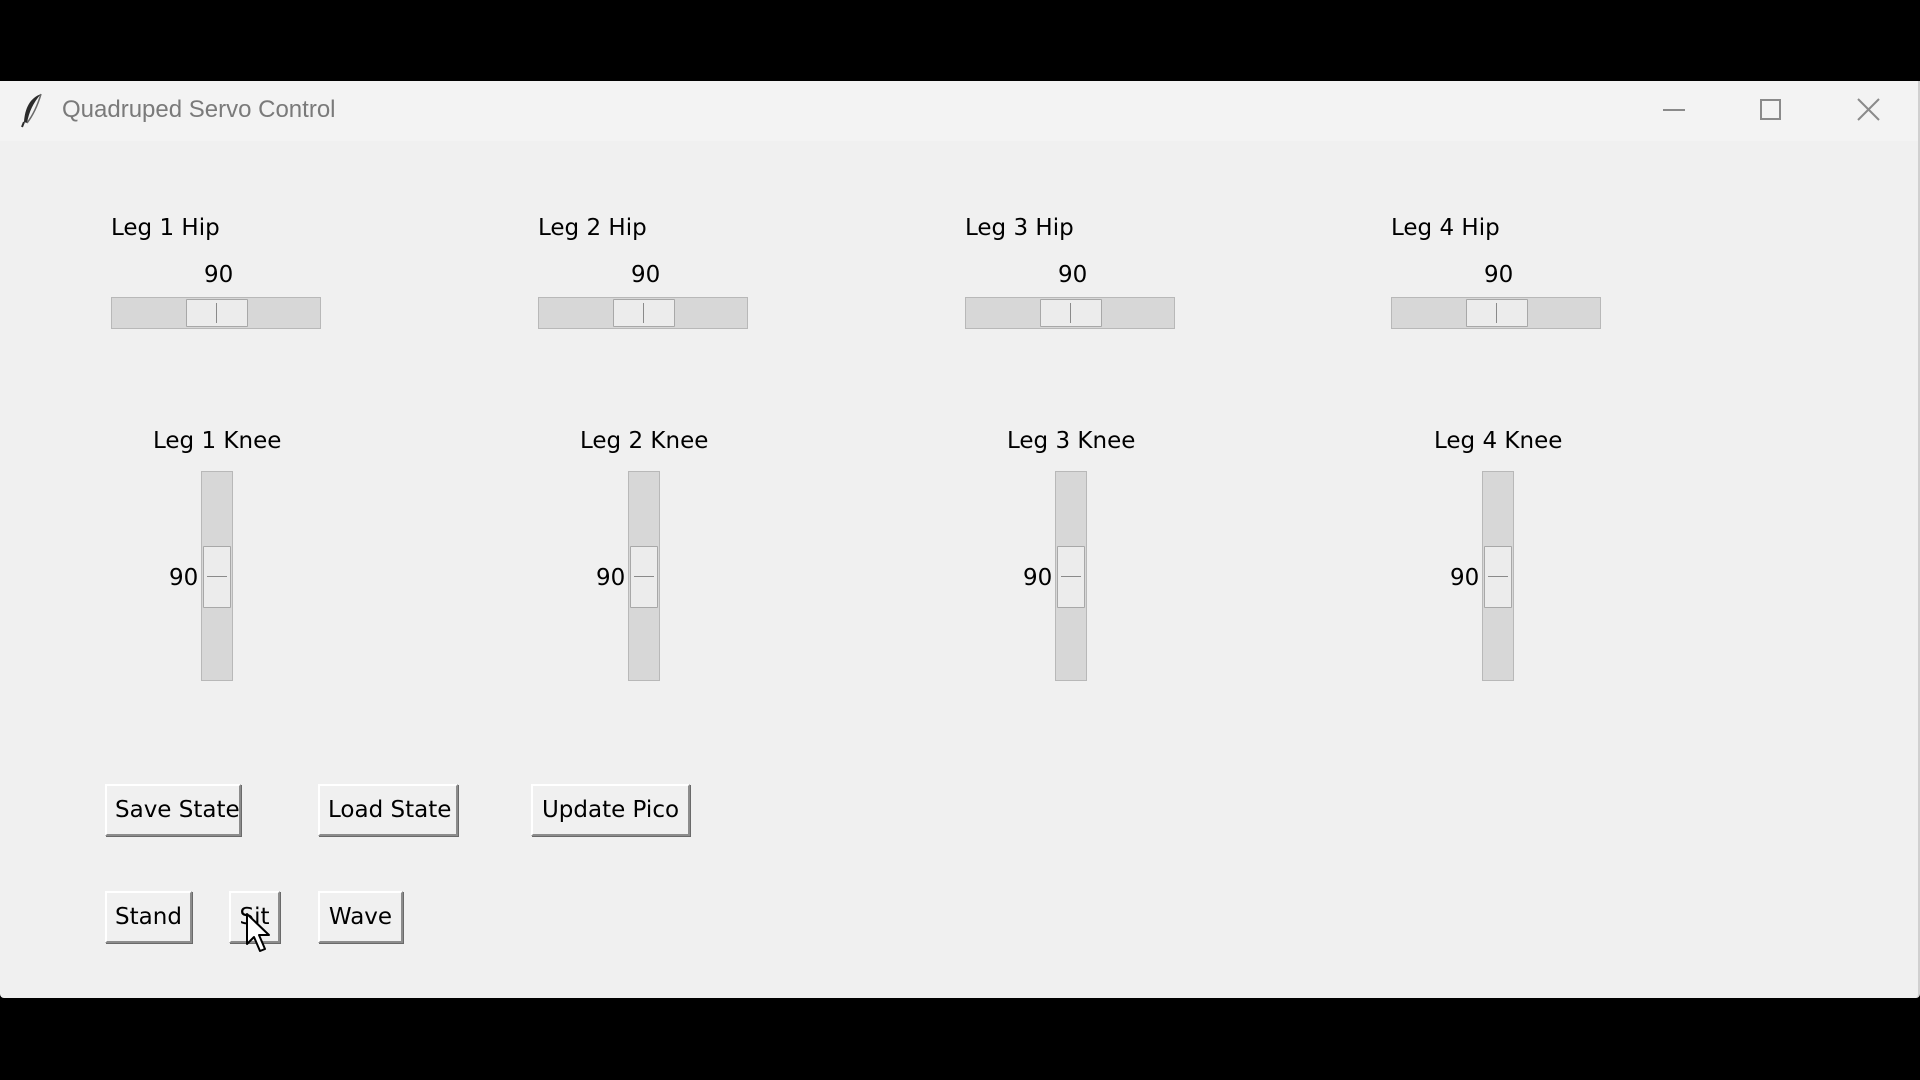  I want to click on feather-icon, so click(33, 110).